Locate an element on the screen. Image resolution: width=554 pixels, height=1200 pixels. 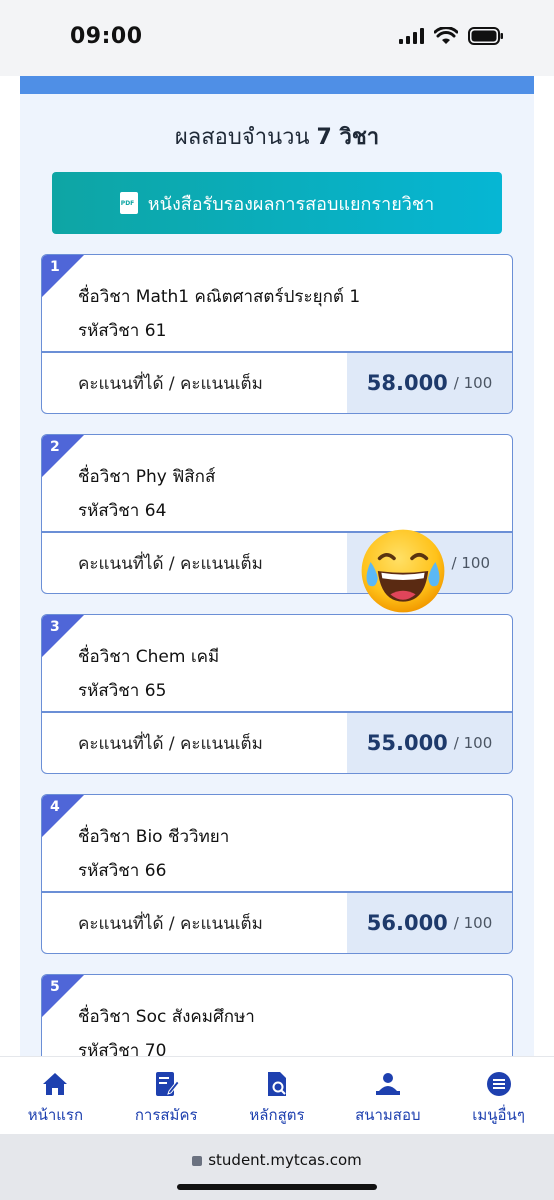
score-value: 56.000 is located at coordinates (407, 923).